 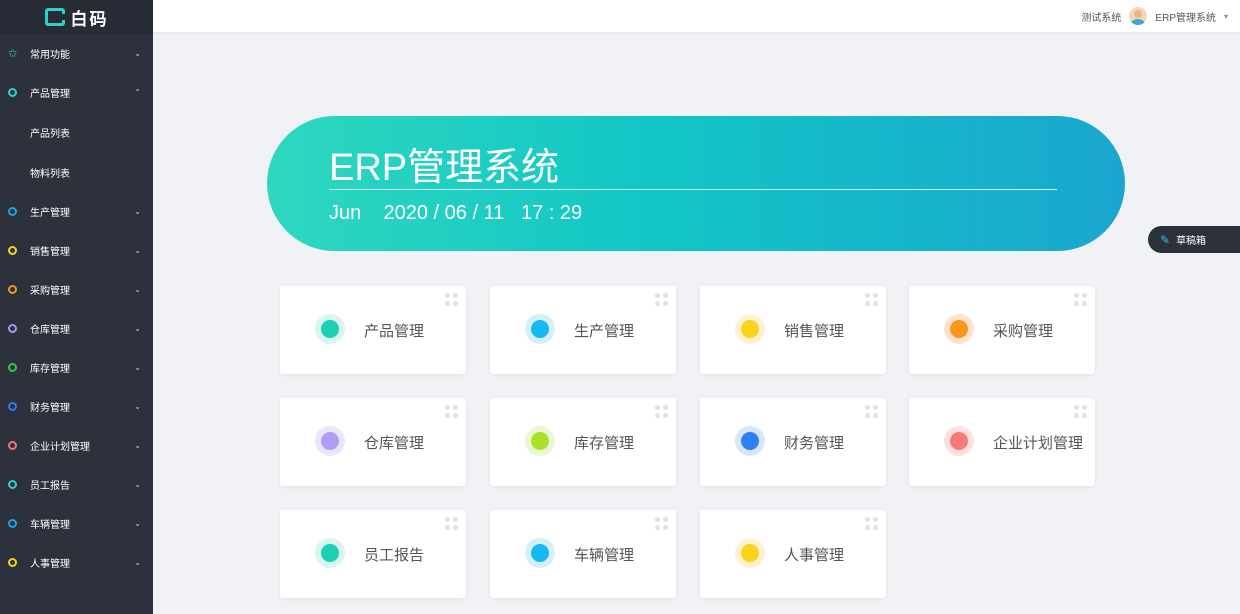 I want to click on chevron-up-icon: ⌃, so click(x=137, y=92).